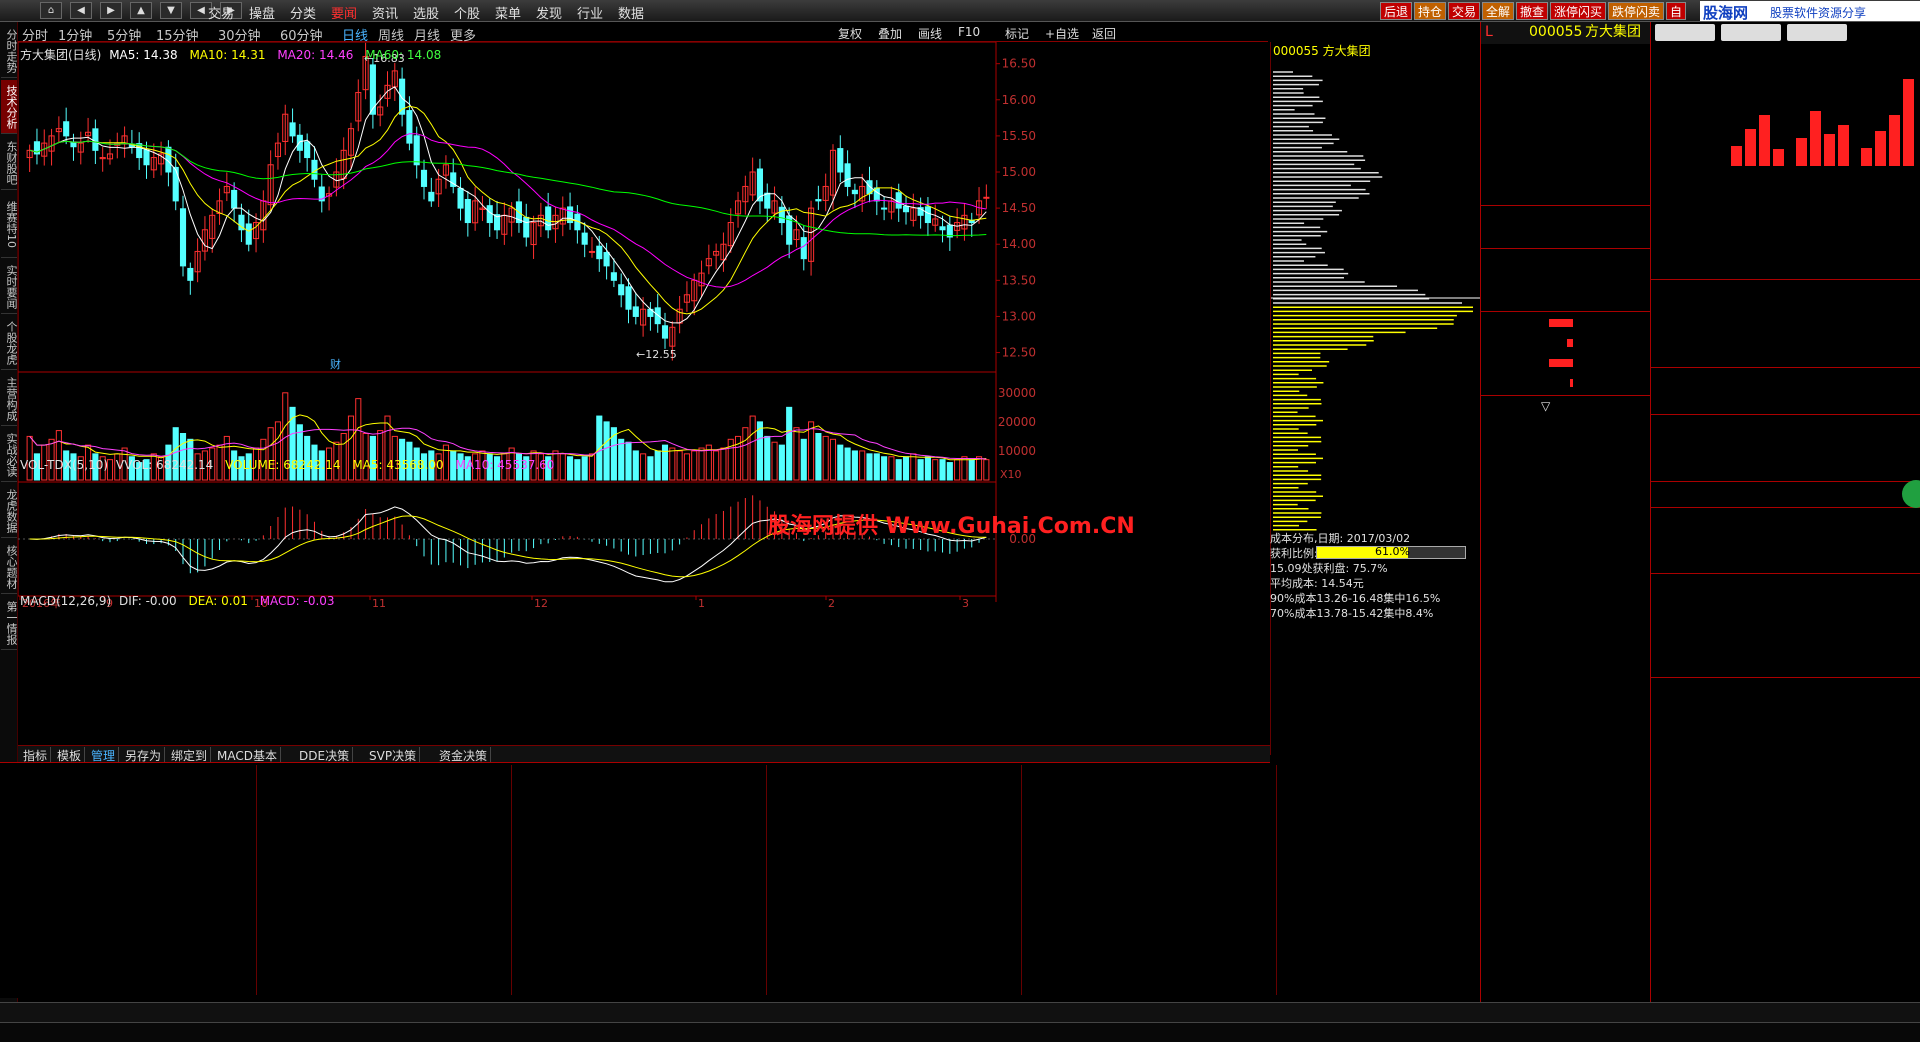 The height and width of the screenshot is (1042, 1920). I want to click on top-button-6: 跌停闪卖, so click(1636, 11).